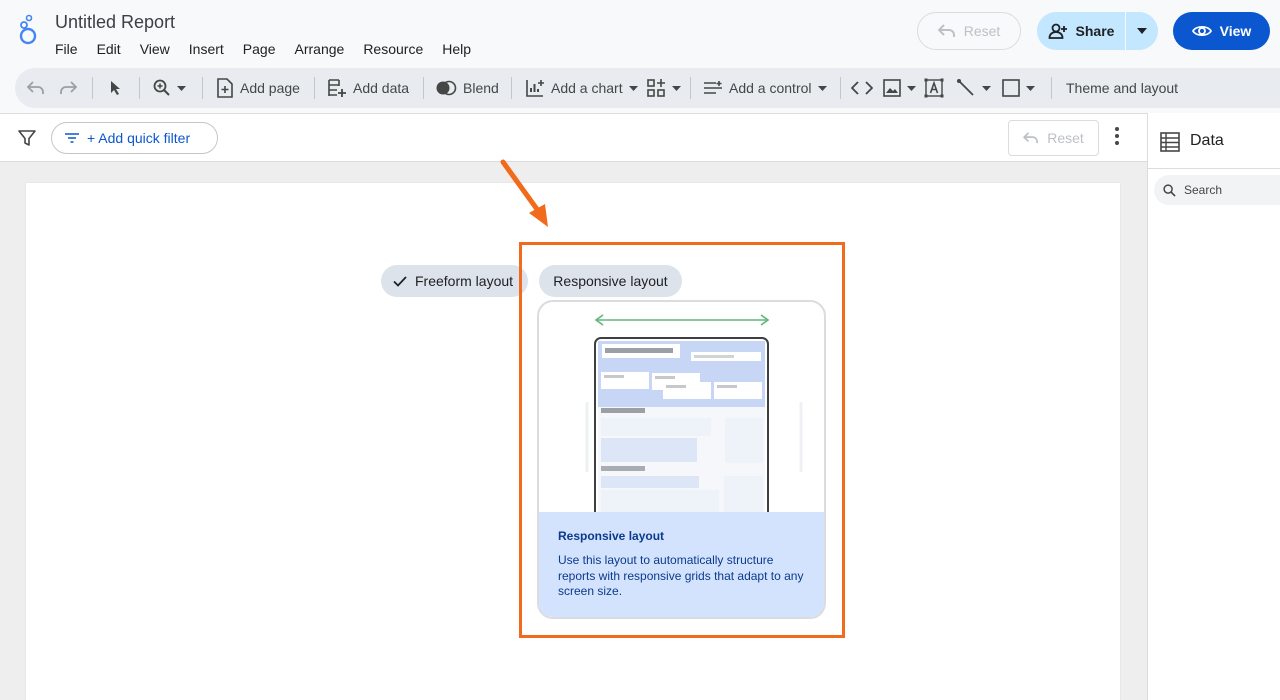  I want to click on add-page-button: Add page, so click(258, 88).